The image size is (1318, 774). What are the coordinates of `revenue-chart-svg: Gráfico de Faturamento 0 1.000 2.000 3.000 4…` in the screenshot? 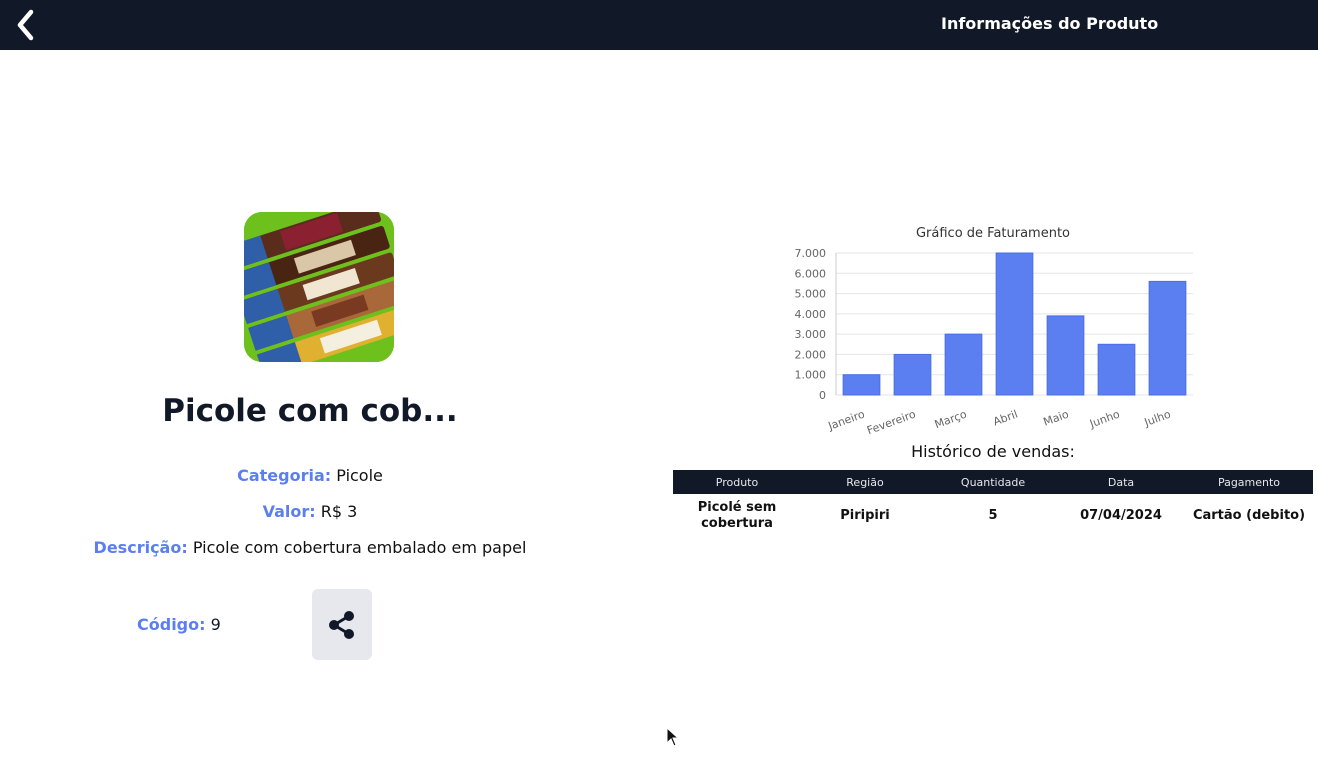 It's located at (994, 332).